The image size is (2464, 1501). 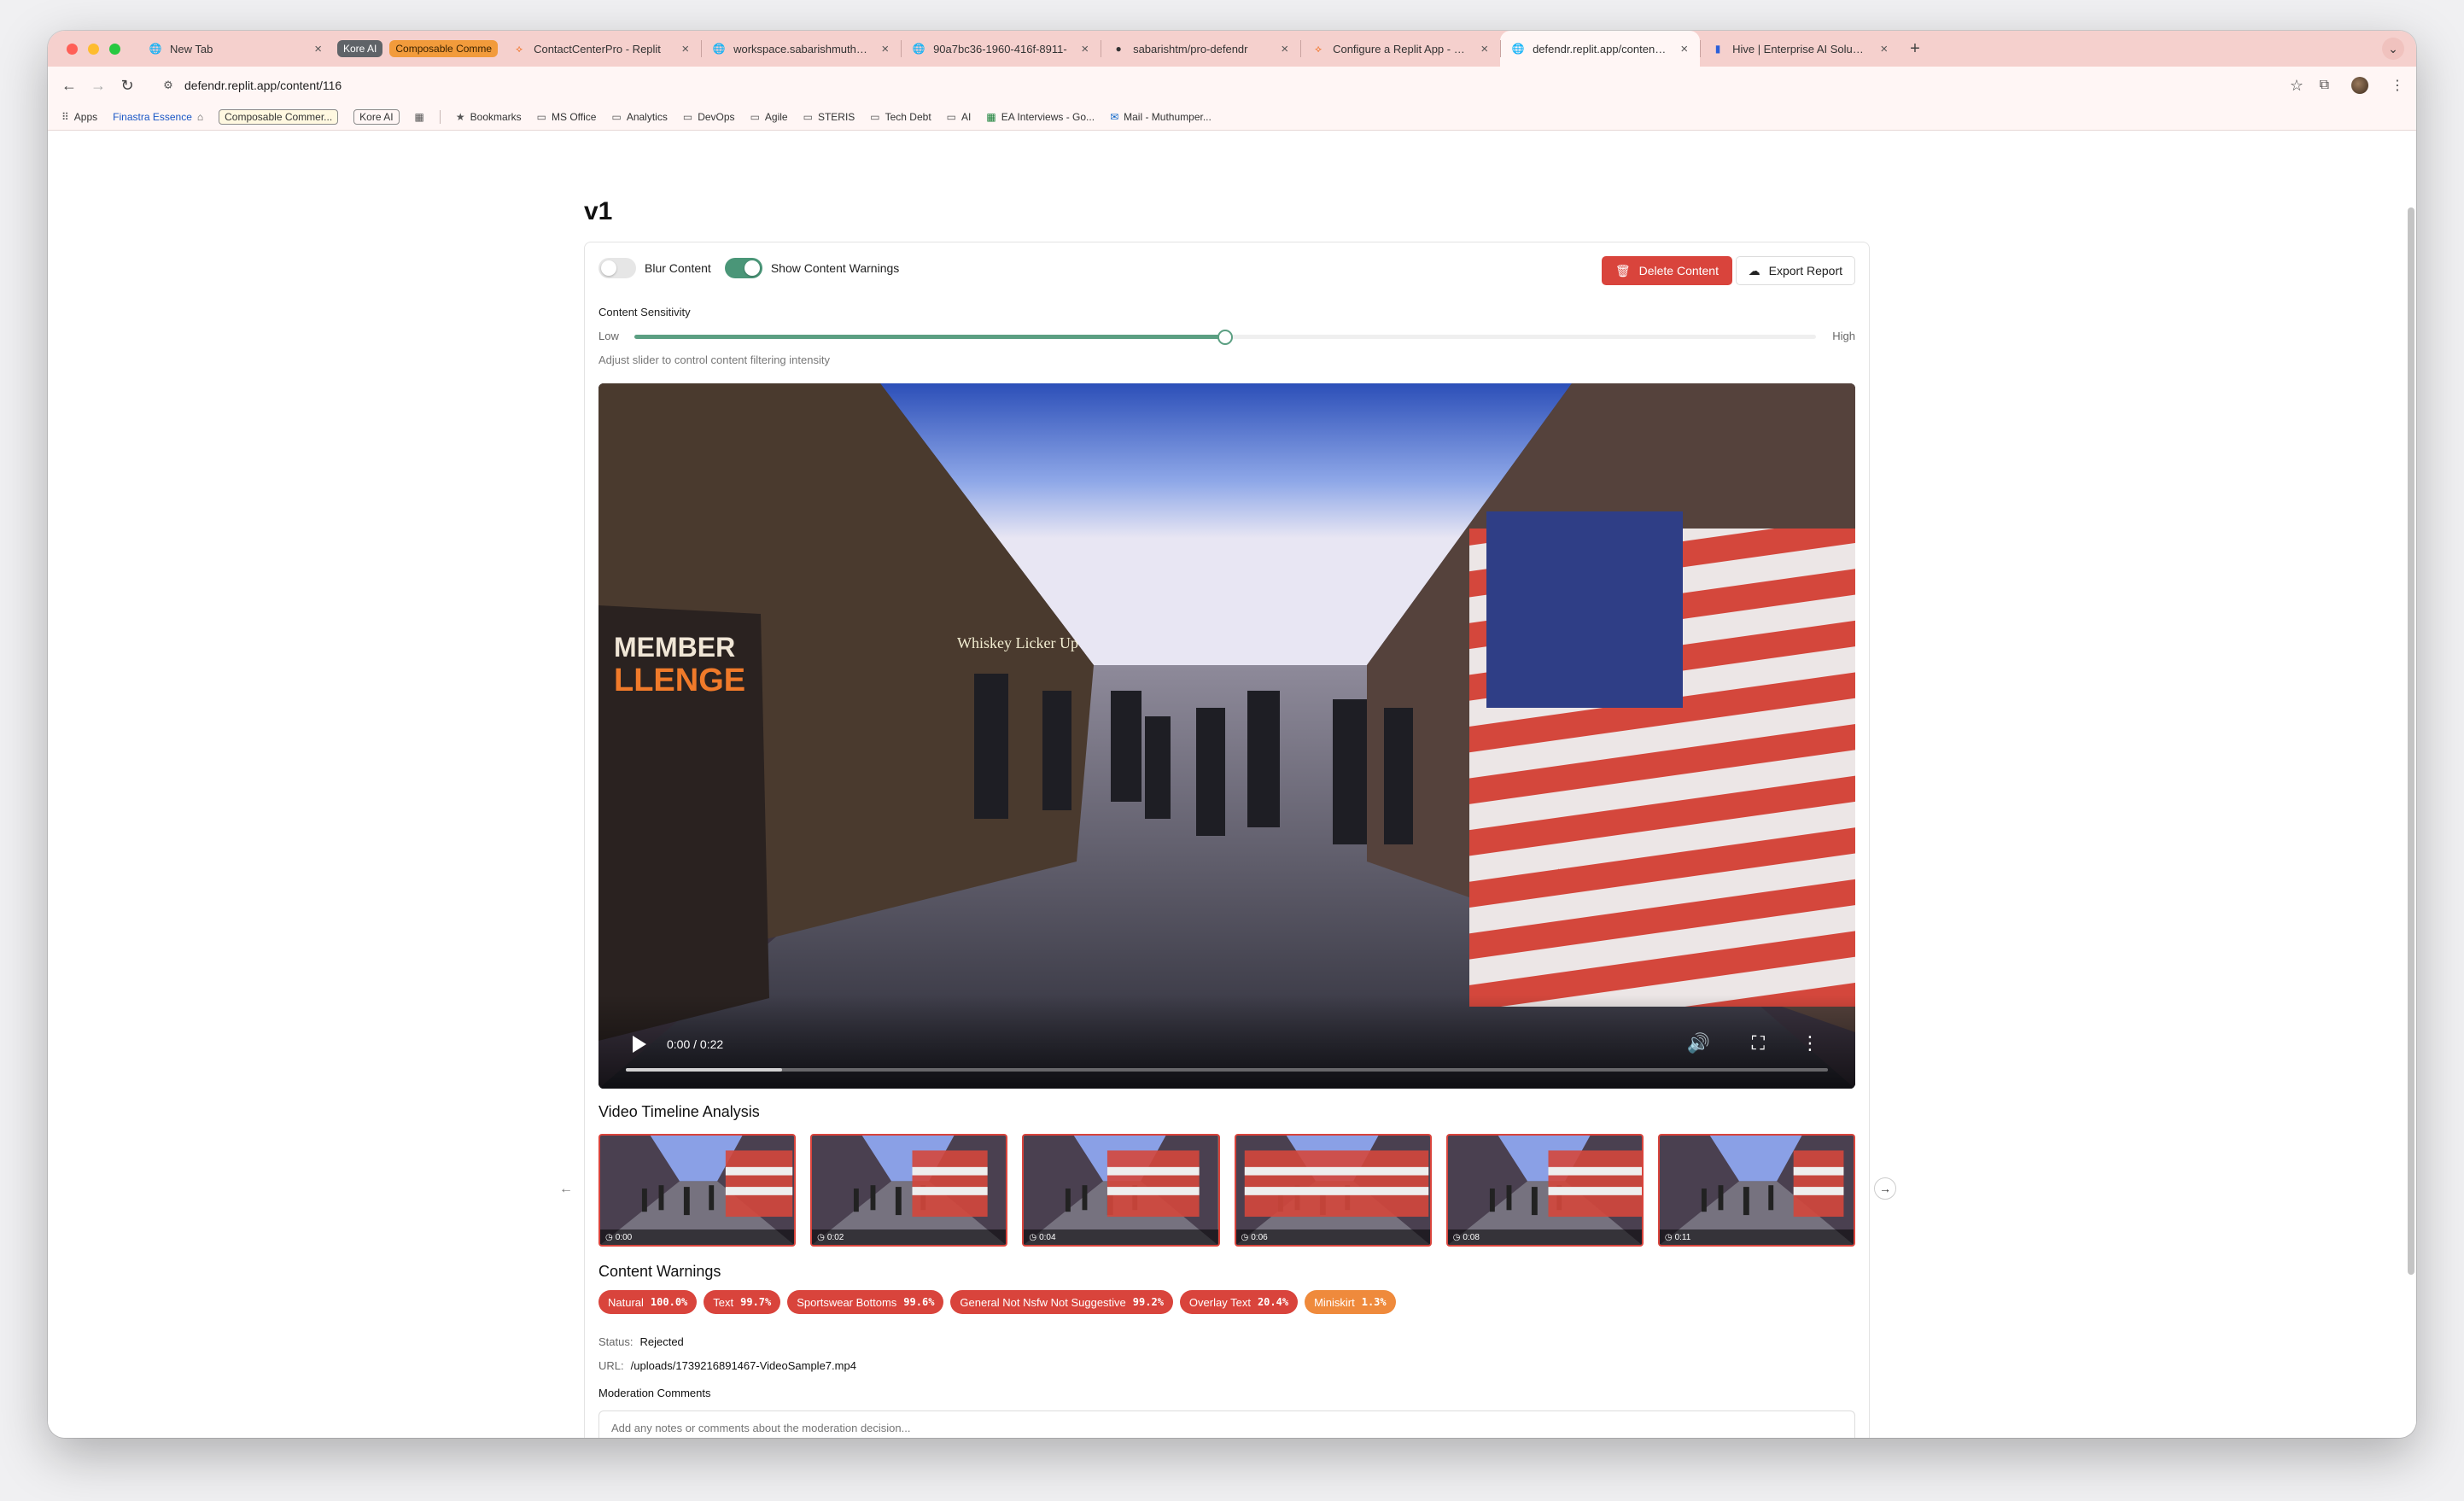 I want to click on zoom-window-icon, so click(x=114, y=49).